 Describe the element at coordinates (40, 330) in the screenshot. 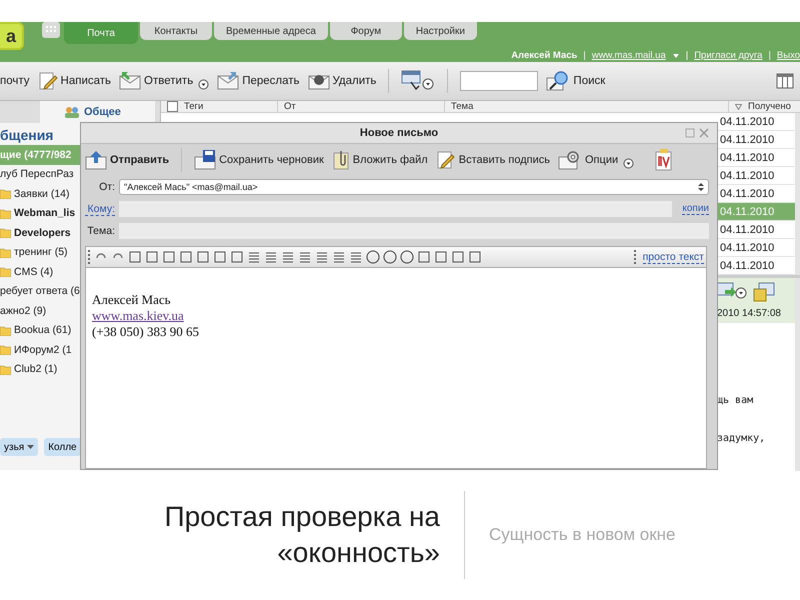

I see `folder-item: Bookua (61)` at that location.